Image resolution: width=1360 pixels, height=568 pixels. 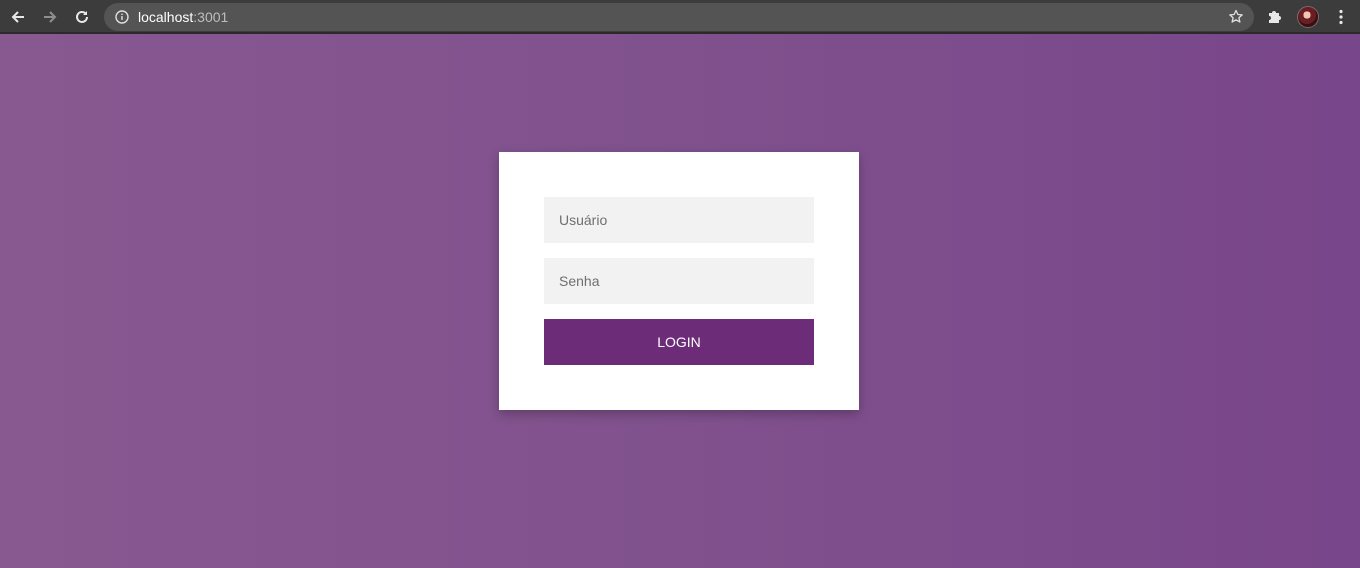 What do you see at coordinates (211, 17) in the screenshot?
I see `url-port: :3001` at bounding box center [211, 17].